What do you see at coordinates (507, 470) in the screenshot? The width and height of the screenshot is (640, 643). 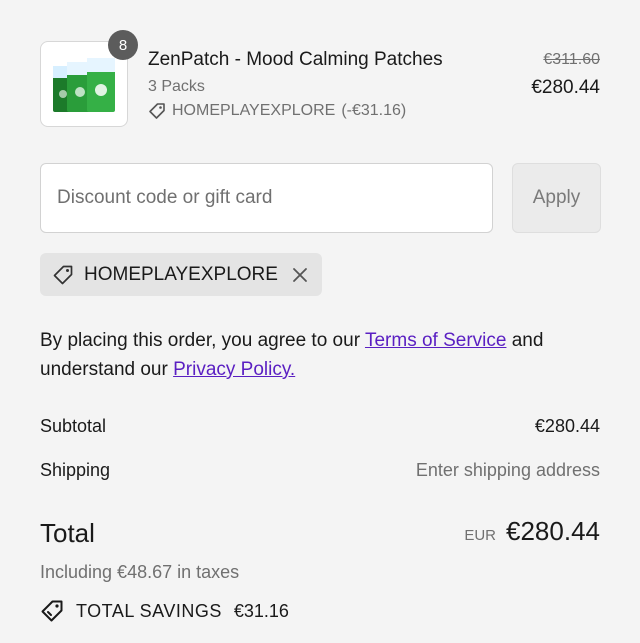 I see `shipping-value: Enter shipping address` at bounding box center [507, 470].